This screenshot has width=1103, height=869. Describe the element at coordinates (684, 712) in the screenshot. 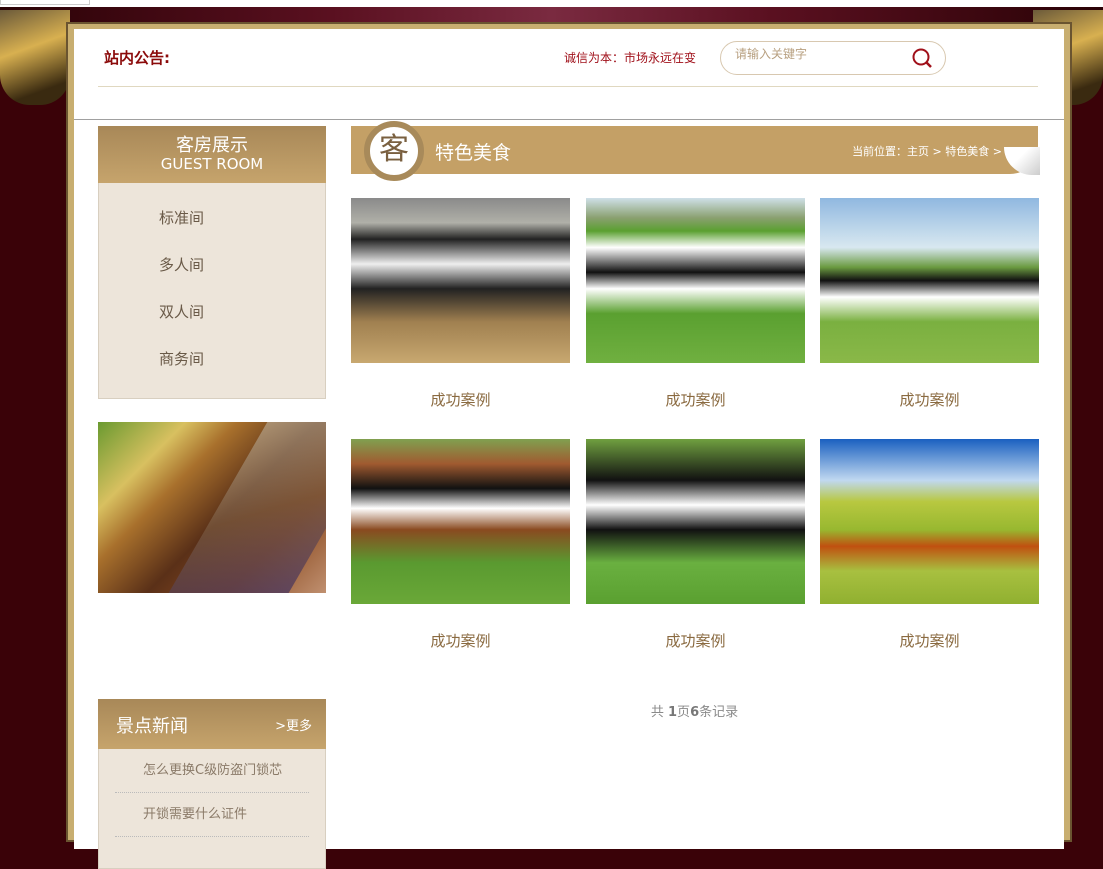

I see `pager-text: 页` at that location.